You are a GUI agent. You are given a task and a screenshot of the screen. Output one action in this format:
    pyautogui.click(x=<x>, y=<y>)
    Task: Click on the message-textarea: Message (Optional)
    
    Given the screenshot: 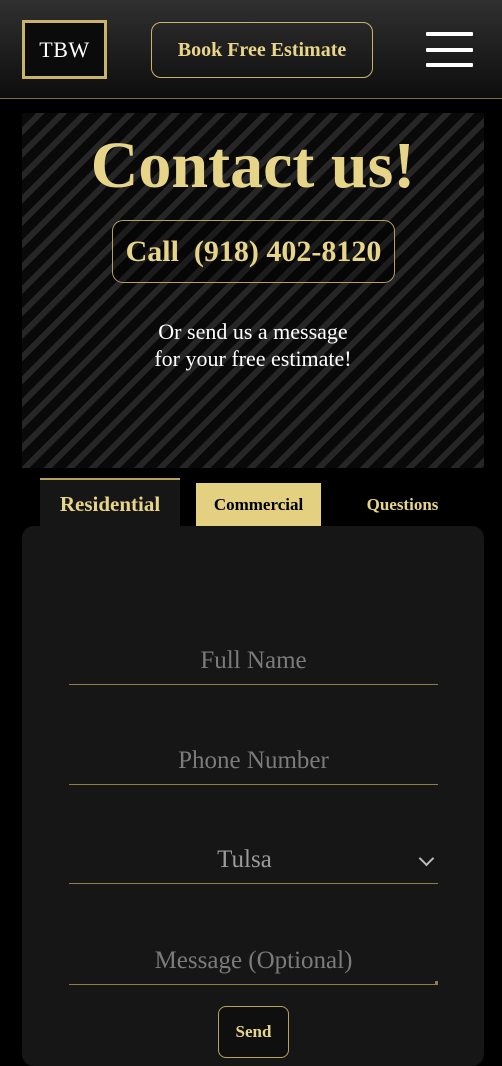 What is the action you would take?
    pyautogui.click(x=253, y=961)
    